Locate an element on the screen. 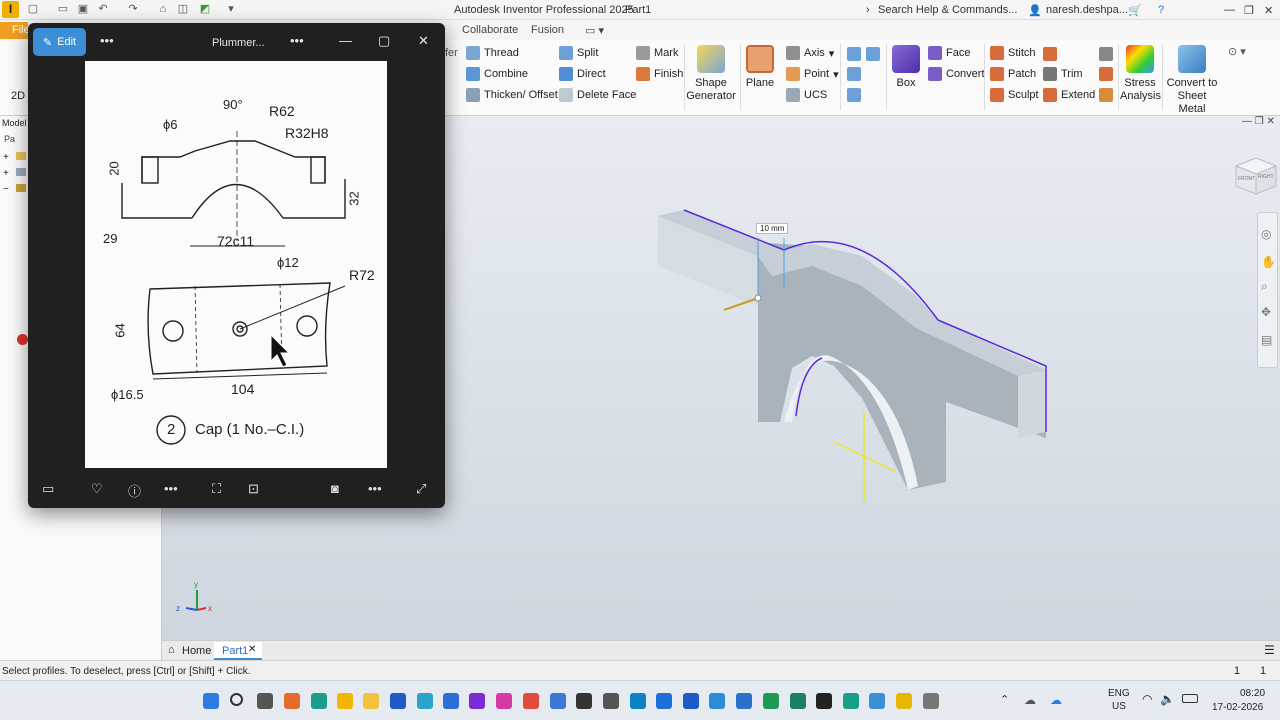 This screenshot has width=1280, height=720. sketch-2d-label: 2D is located at coordinates (18, 96).